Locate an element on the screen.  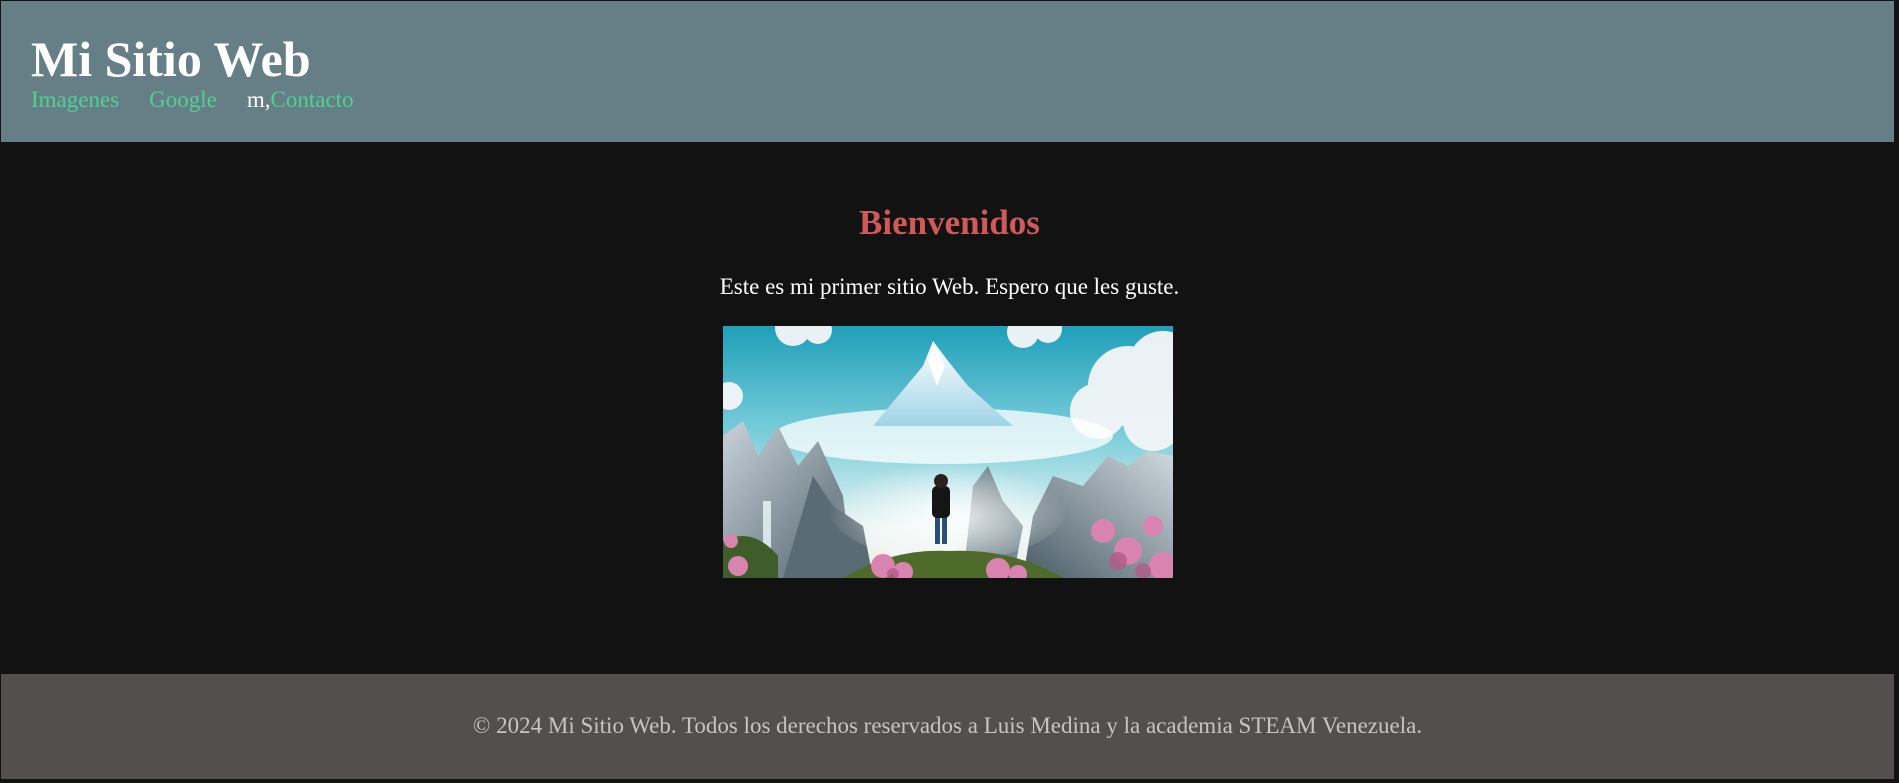
nav-stray-text: m, is located at coordinates (258, 99).